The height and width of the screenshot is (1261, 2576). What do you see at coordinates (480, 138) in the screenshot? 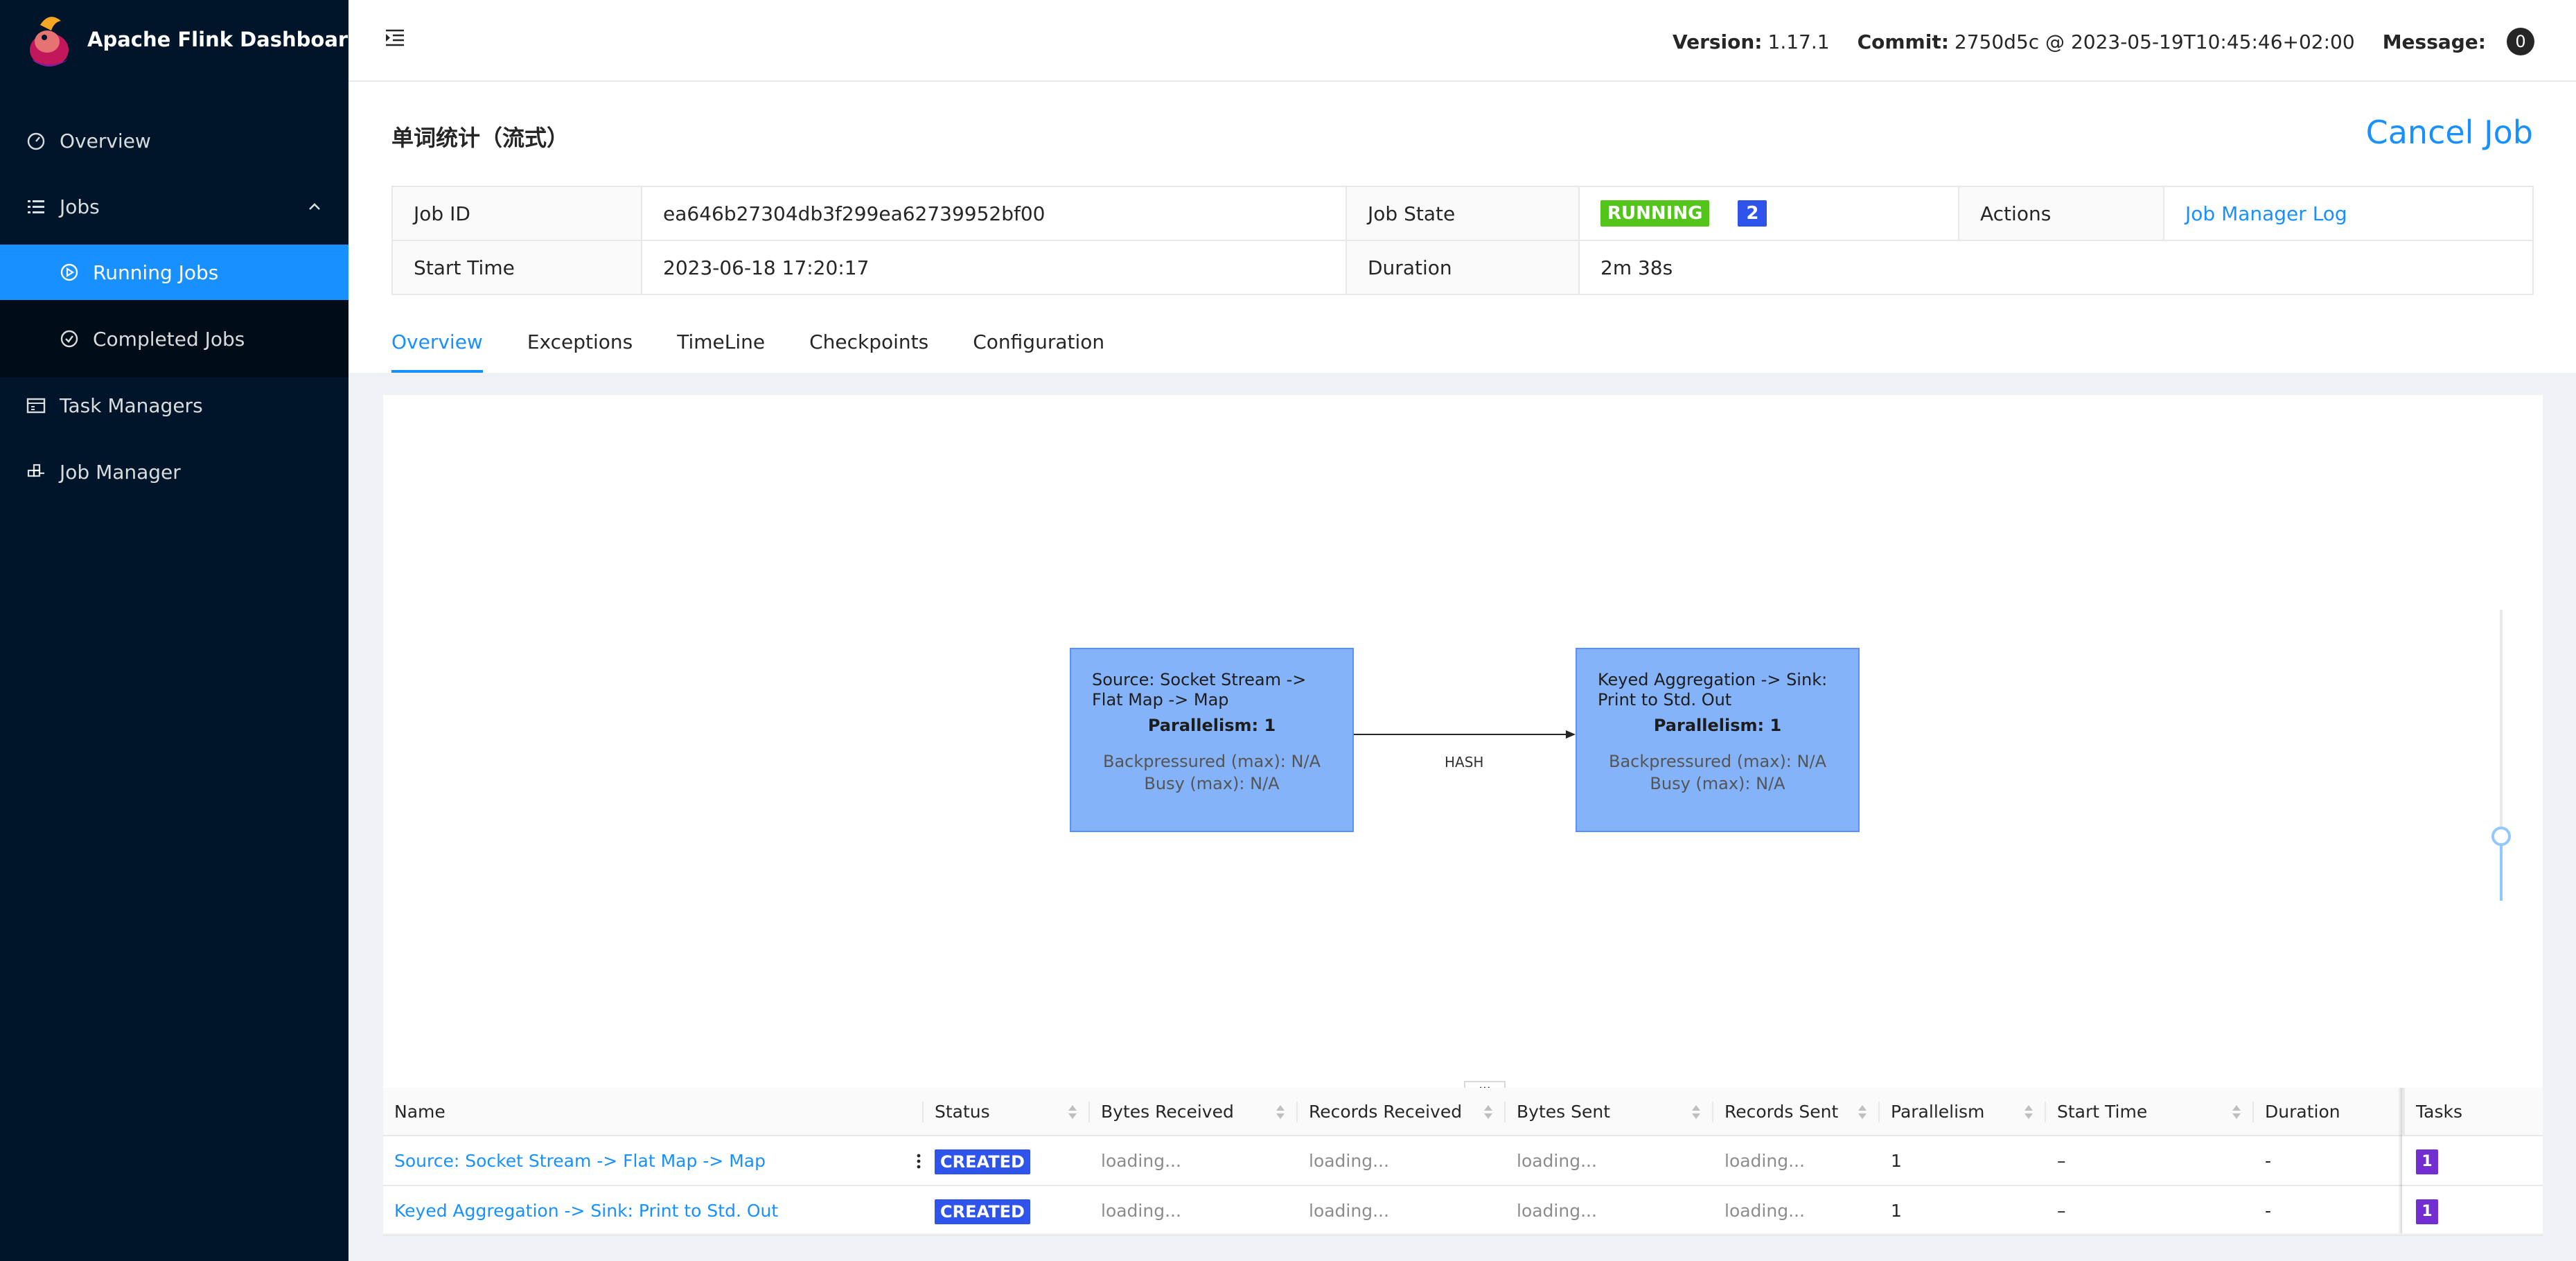
I see `job-title: 单词统计（流式）` at bounding box center [480, 138].